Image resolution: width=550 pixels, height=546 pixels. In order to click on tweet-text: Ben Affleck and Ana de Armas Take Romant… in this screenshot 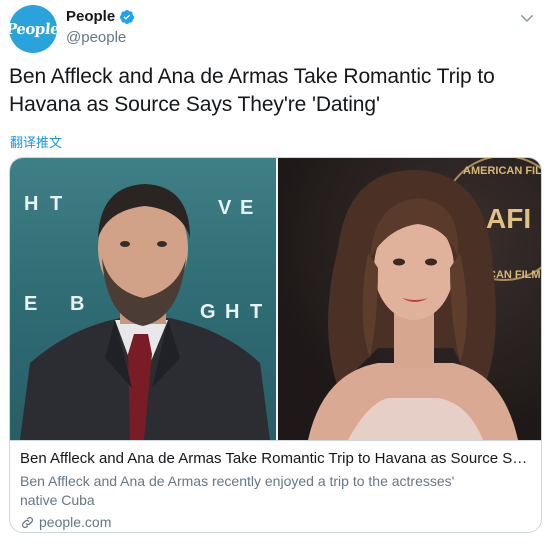, I will do `click(252, 90)`.